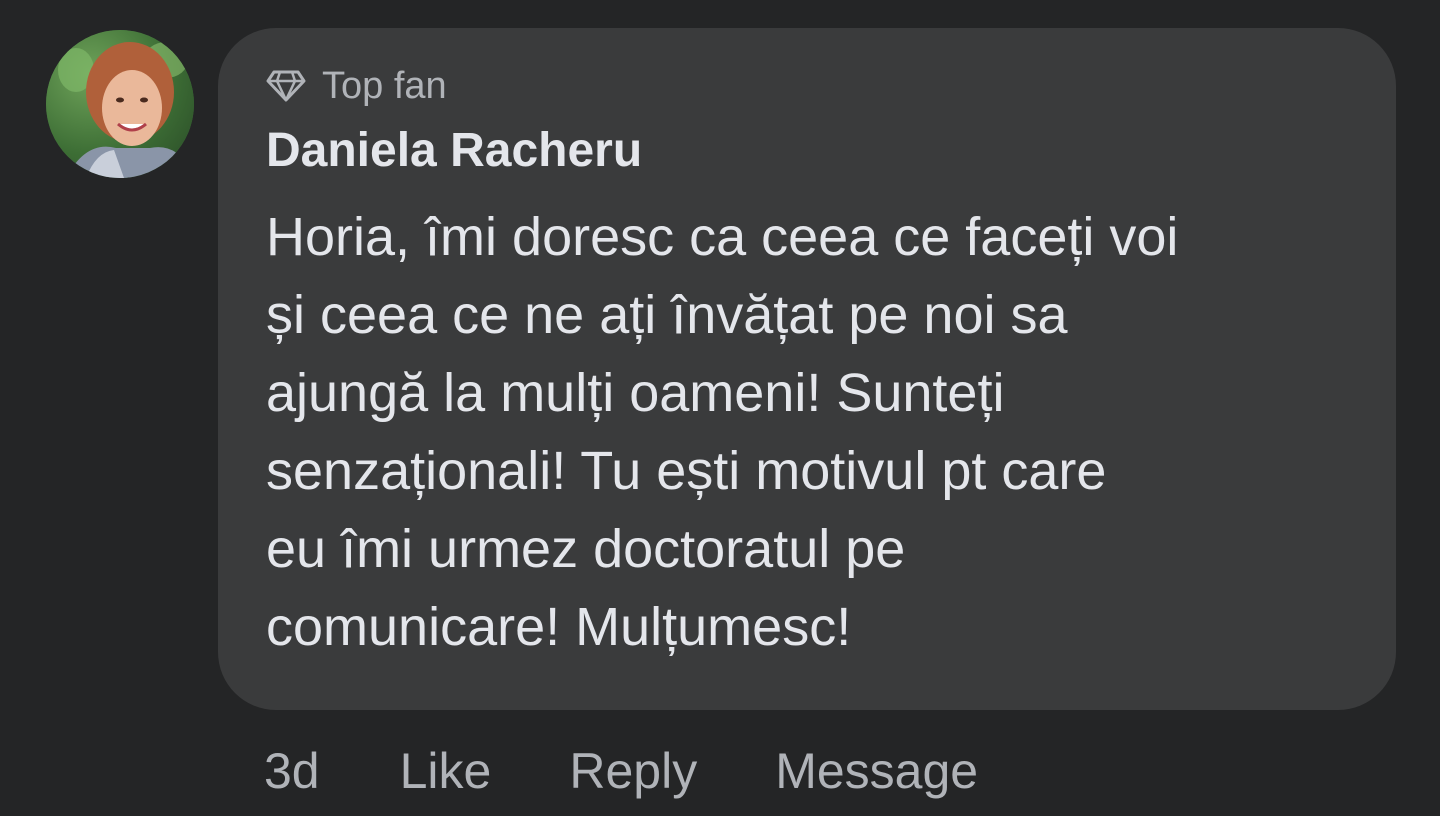 The image size is (1440, 816). I want to click on message-button: Message, so click(876, 771).